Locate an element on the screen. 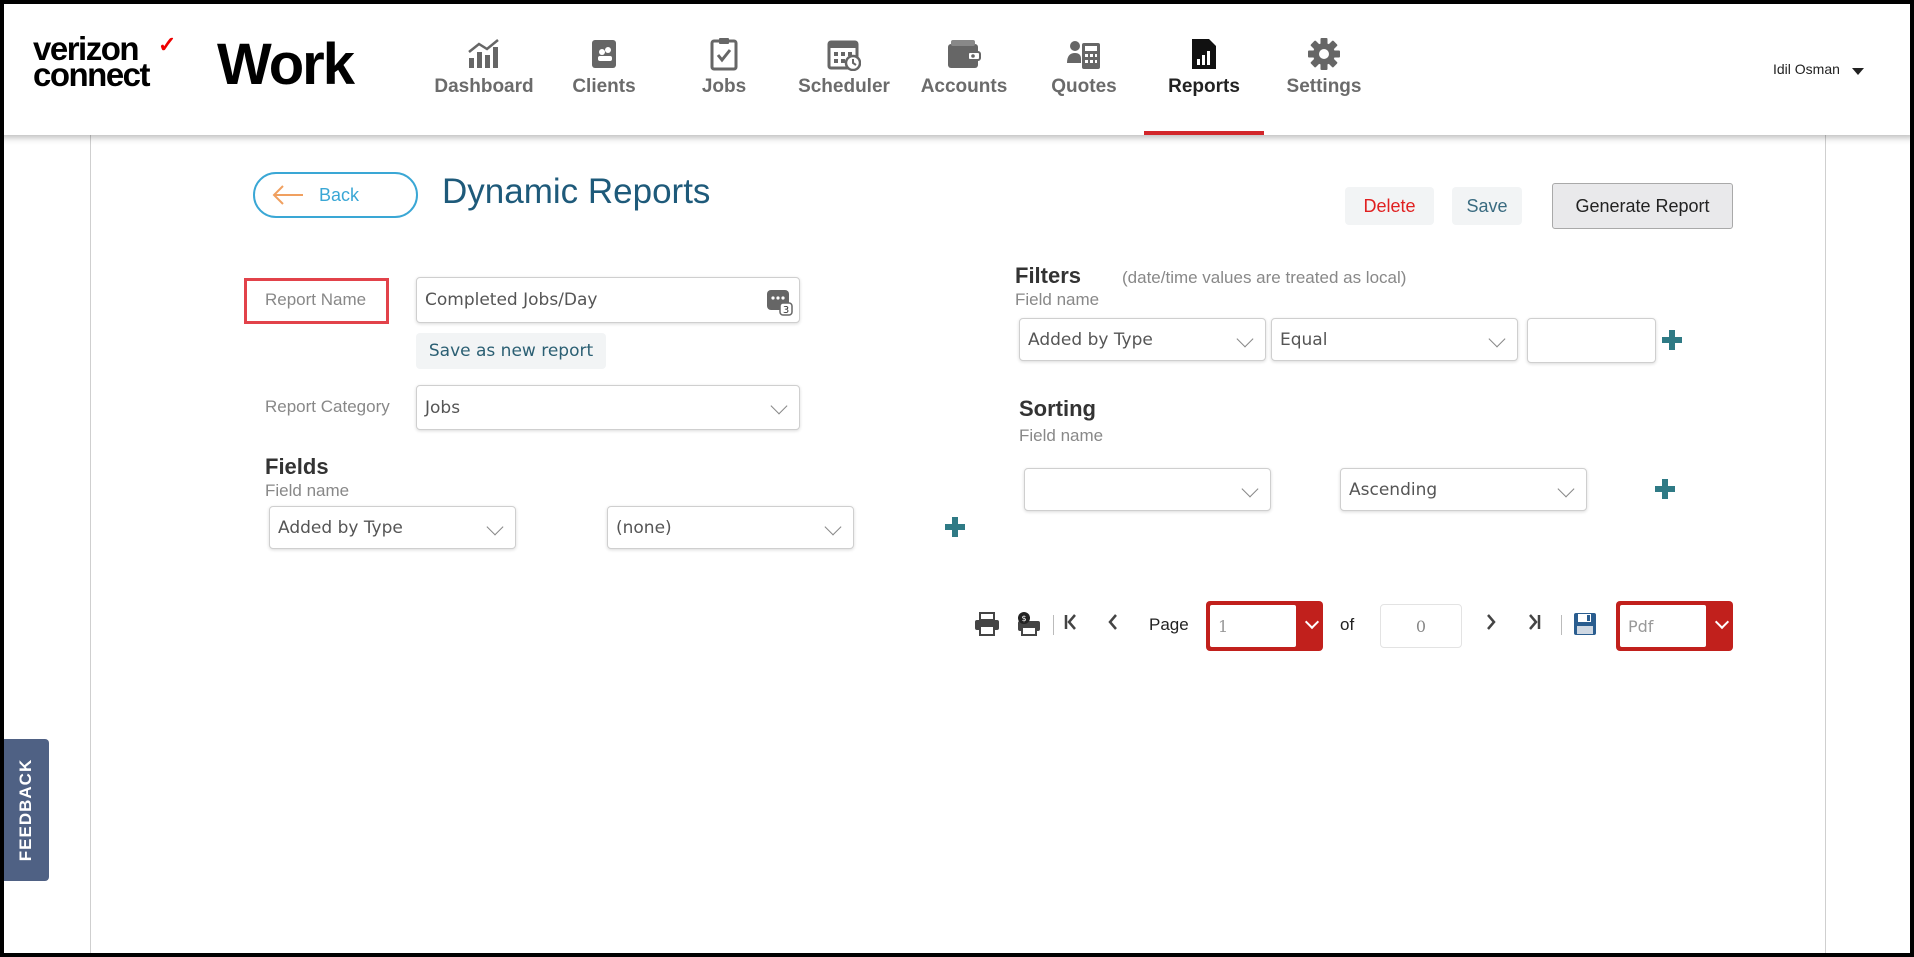  work-brand: Work is located at coordinates (286, 64).